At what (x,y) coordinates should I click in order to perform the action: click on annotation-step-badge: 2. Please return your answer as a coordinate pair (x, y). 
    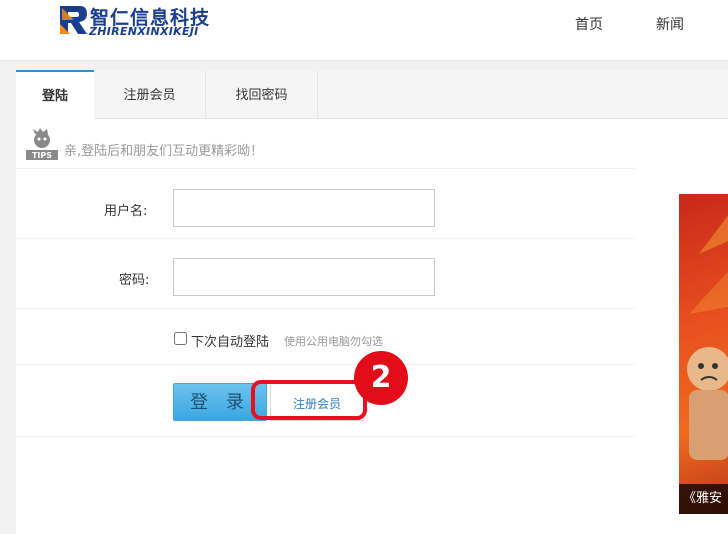
    Looking at the image, I should click on (381, 378).